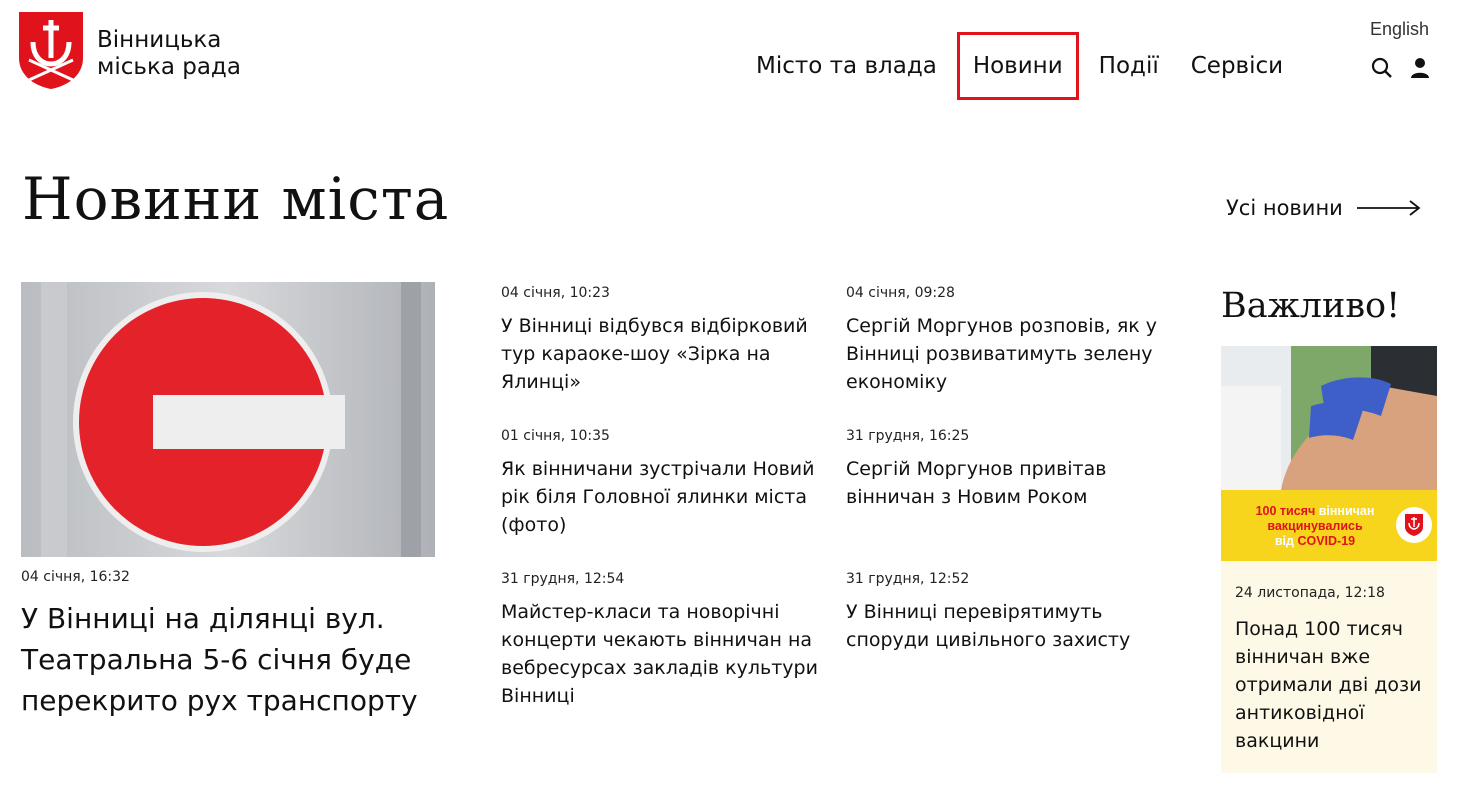 Image resolution: width=1467 pixels, height=789 pixels. I want to click on banner-text-part: COVID-19, so click(1326, 541).